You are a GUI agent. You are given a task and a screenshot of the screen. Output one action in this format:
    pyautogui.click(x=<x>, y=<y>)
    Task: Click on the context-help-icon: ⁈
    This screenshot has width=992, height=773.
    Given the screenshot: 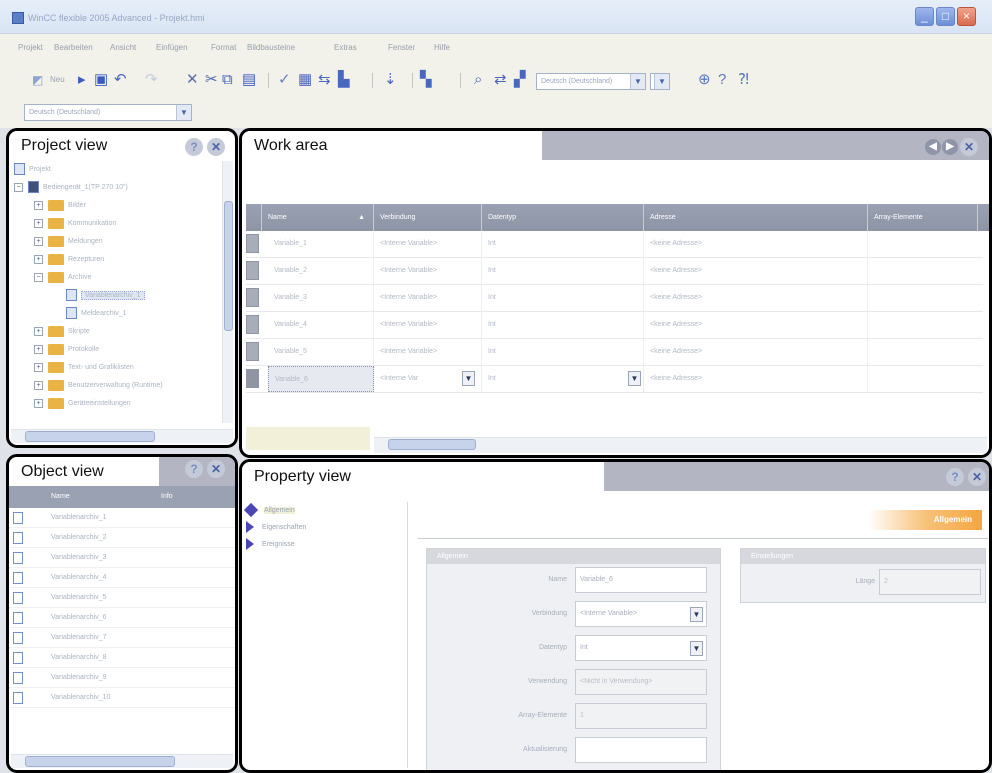 What is the action you would take?
    pyautogui.click(x=743, y=80)
    